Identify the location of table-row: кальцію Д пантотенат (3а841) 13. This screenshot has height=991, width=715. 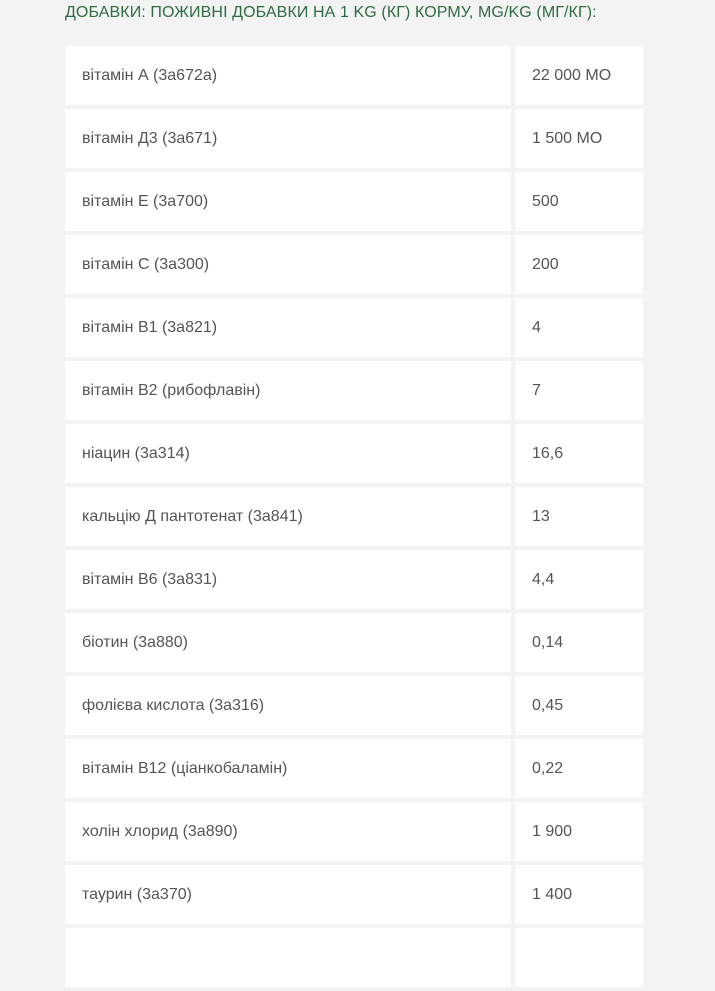
(354, 516).